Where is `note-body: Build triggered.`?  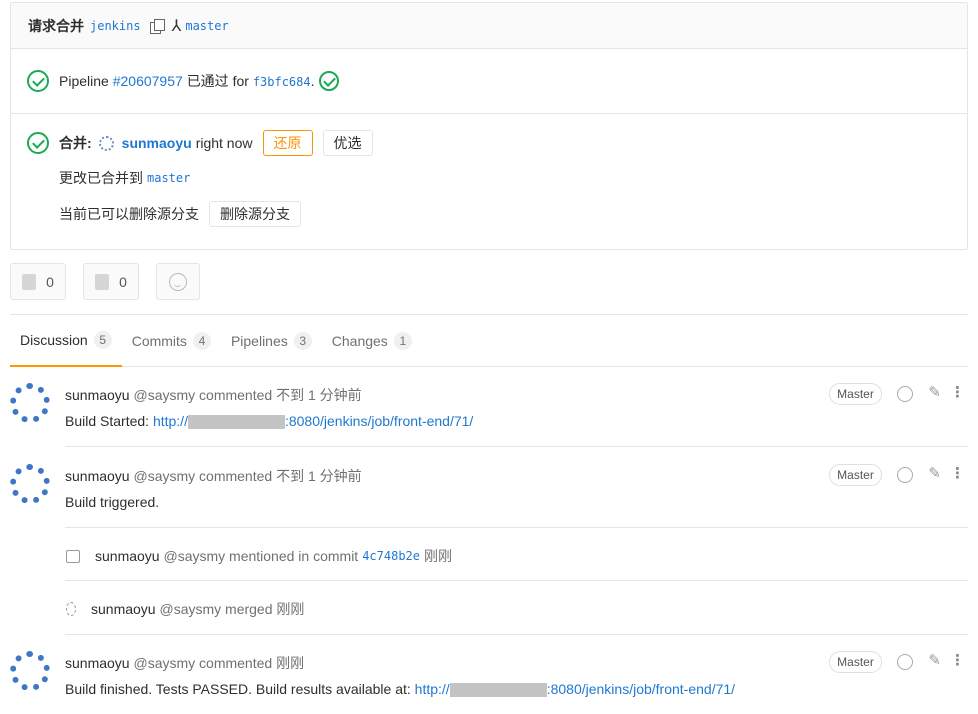 note-body: Build triggered. is located at coordinates (112, 502).